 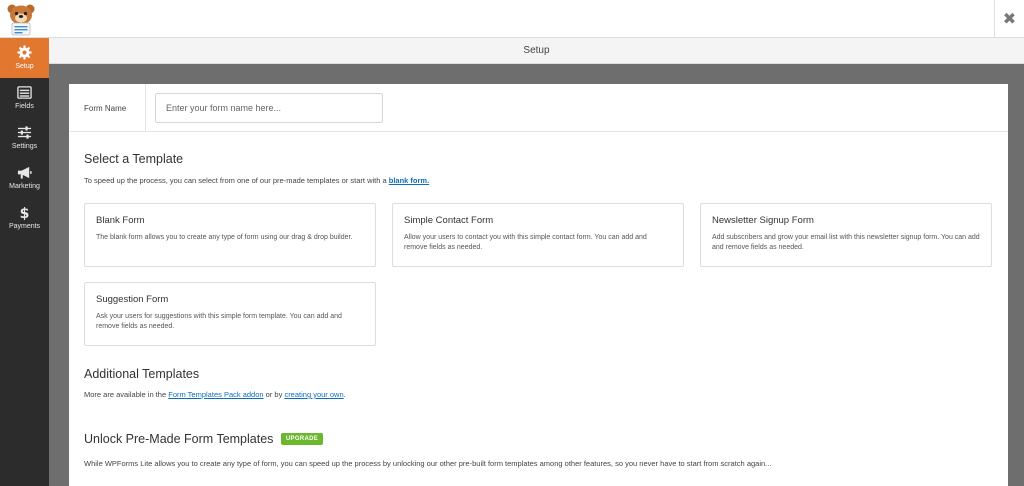 I want to click on additional-templates-heading: Additional Templates, so click(x=142, y=374).